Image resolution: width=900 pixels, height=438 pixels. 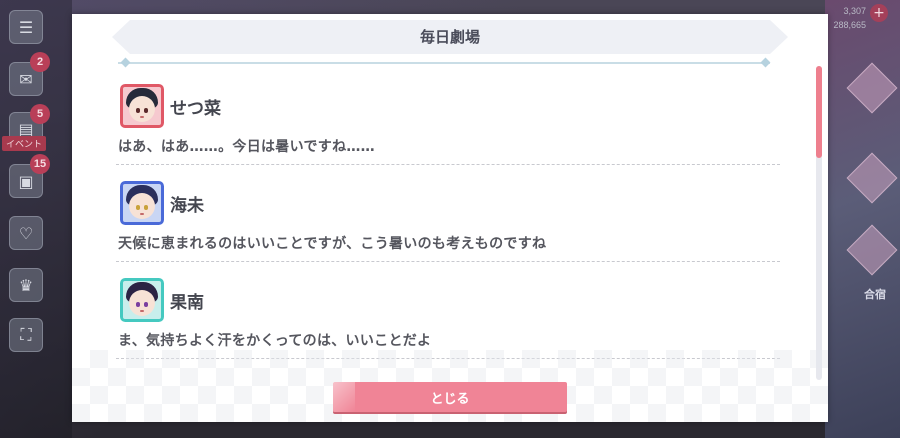 I want to click on handshake-icon: ♡, so click(x=26, y=233).